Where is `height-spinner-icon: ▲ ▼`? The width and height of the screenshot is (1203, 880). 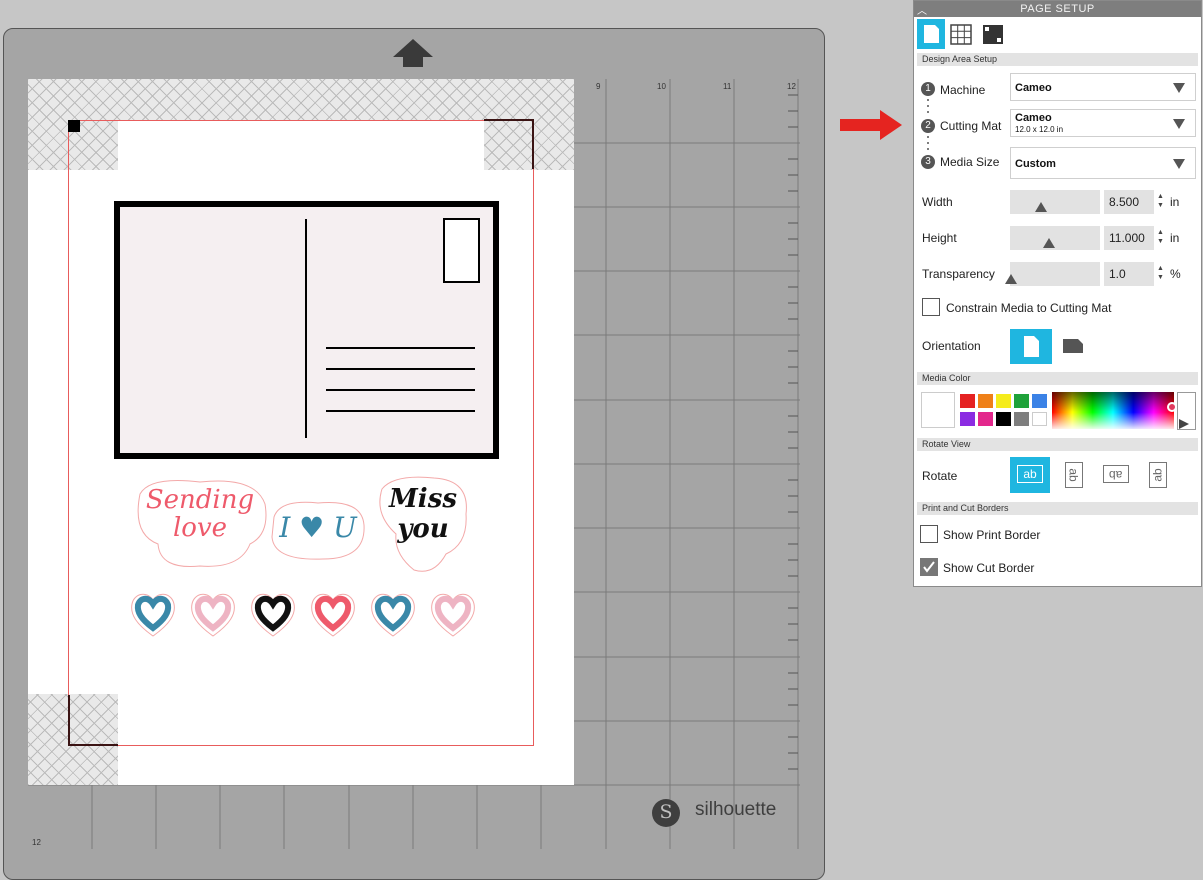
height-spinner-icon: ▲ ▼ is located at coordinates (1160, 237).